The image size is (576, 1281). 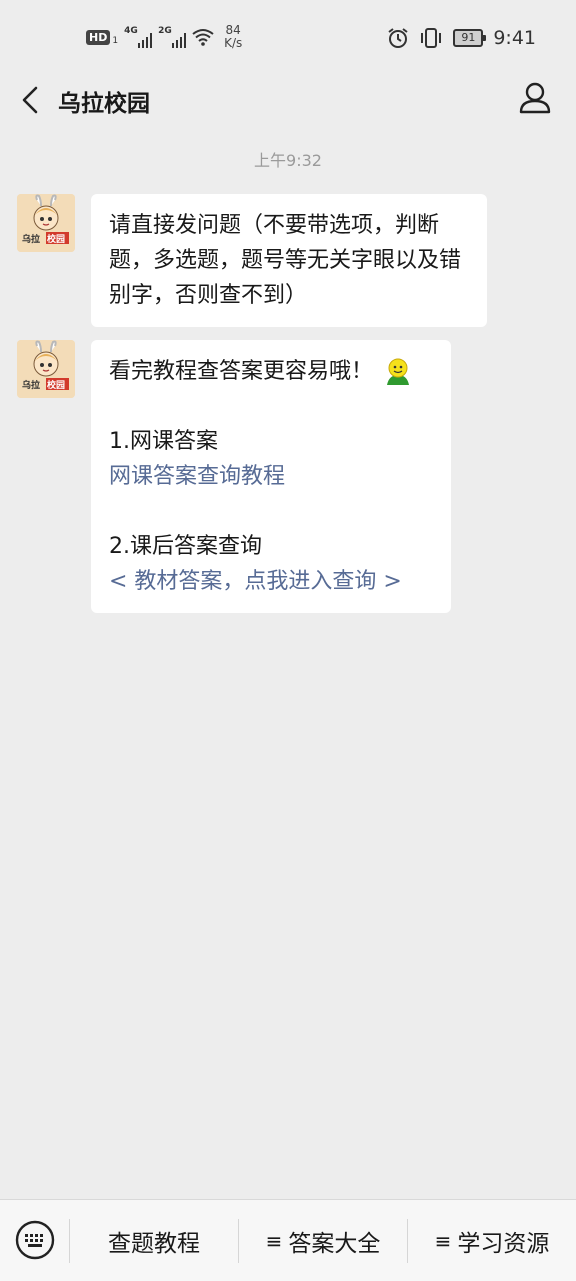 I want to click on menu-item-answers: ≡ 答案大全, so click(x=323, y=1240).